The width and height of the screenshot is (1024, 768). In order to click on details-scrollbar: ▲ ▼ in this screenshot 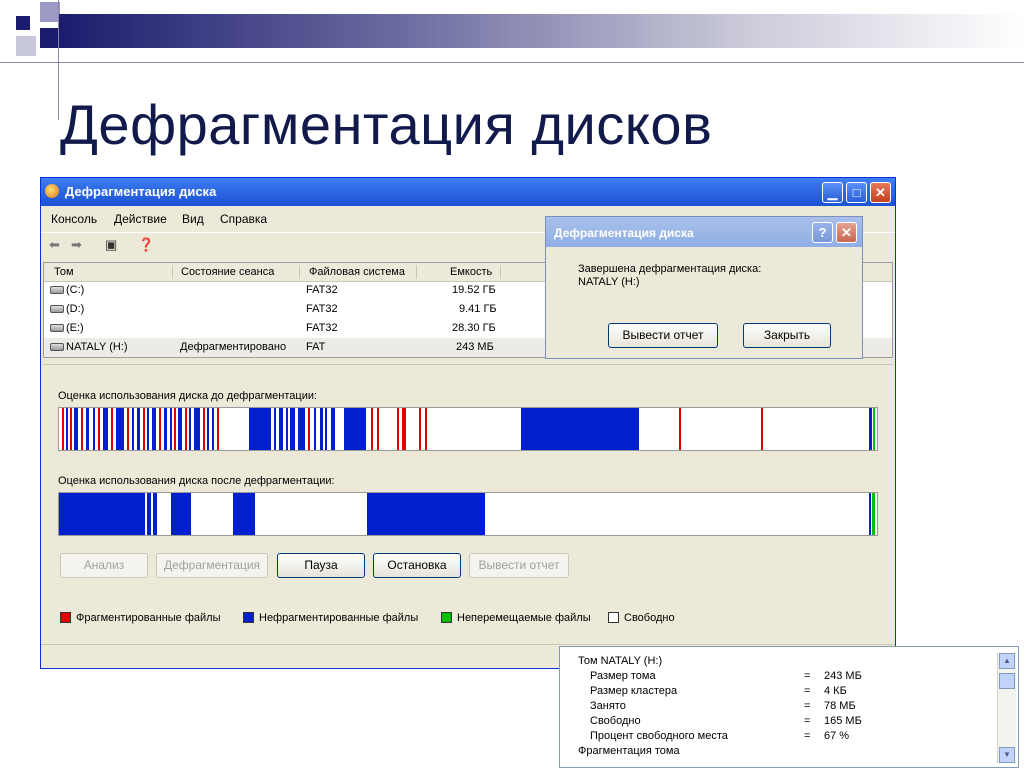, I will do `click(1006, 708)`.